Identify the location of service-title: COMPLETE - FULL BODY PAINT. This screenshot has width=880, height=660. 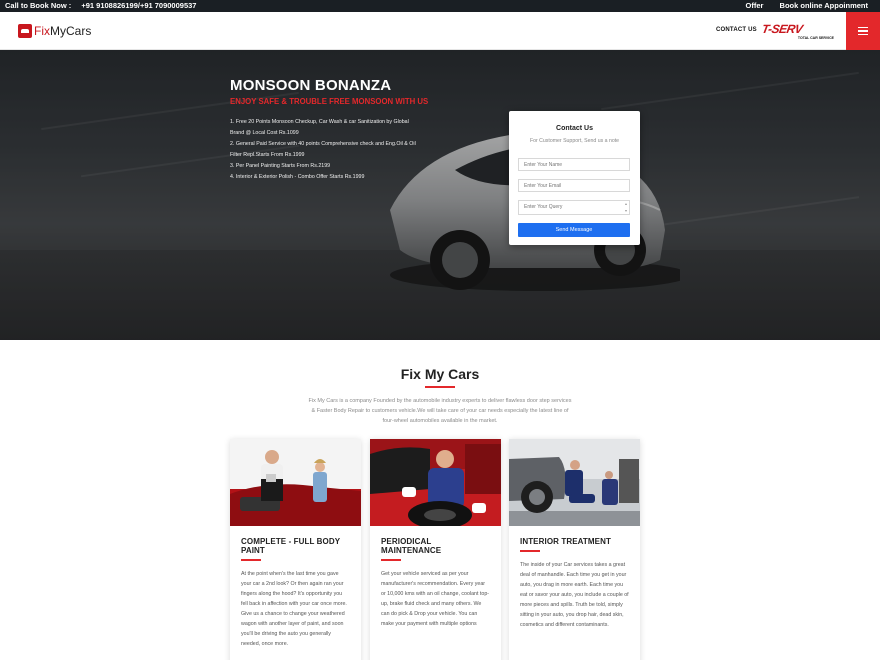
(291, 546).